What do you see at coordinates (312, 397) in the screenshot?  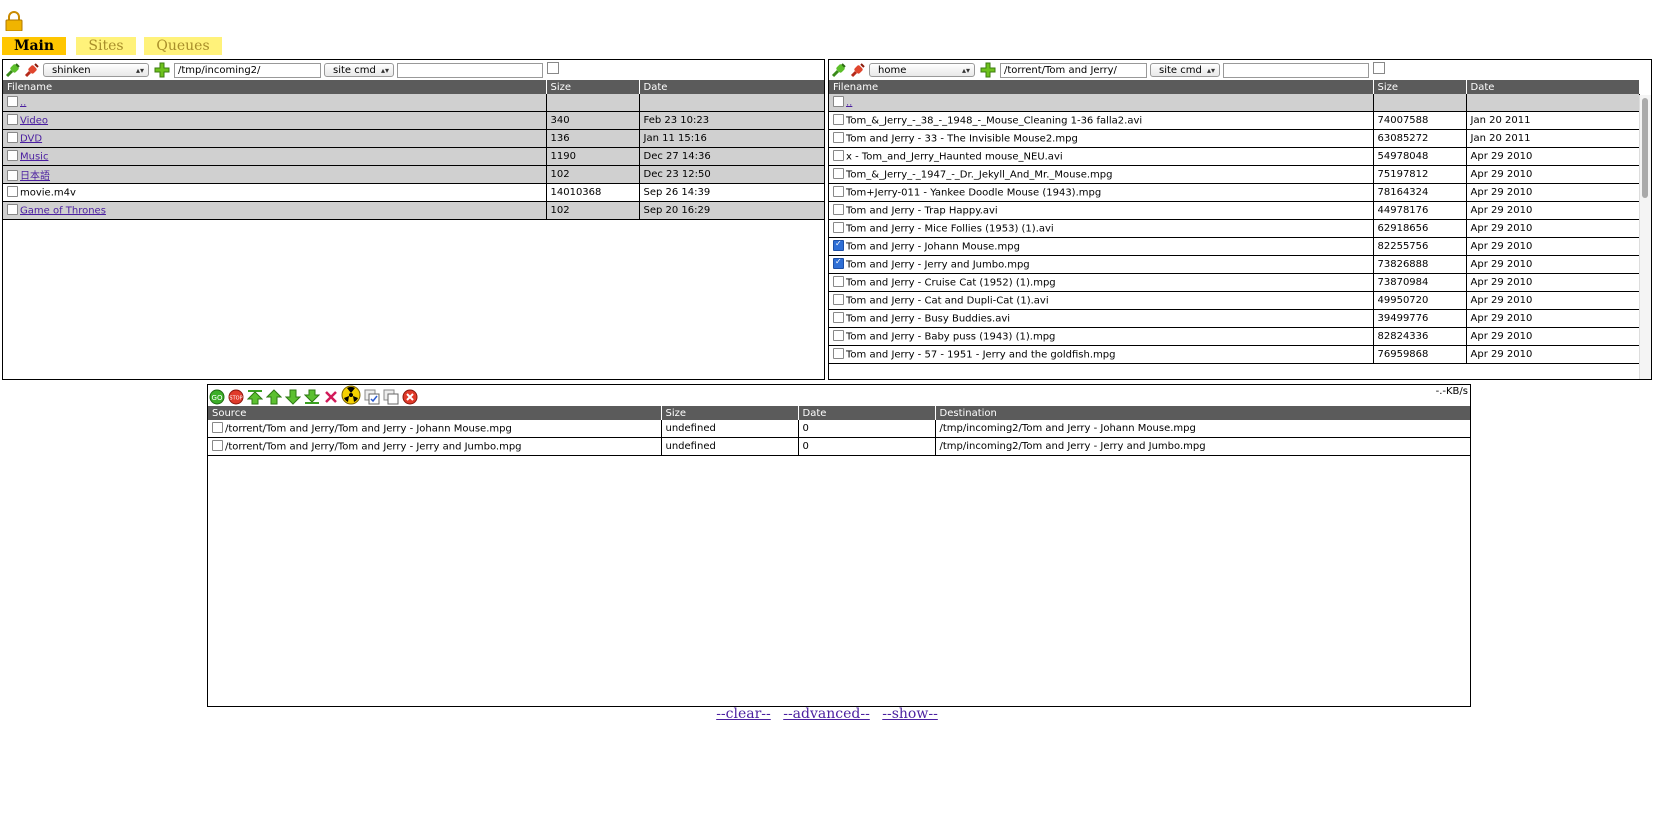 I see `move-bottom-icon` at bounding box center [312, 397].